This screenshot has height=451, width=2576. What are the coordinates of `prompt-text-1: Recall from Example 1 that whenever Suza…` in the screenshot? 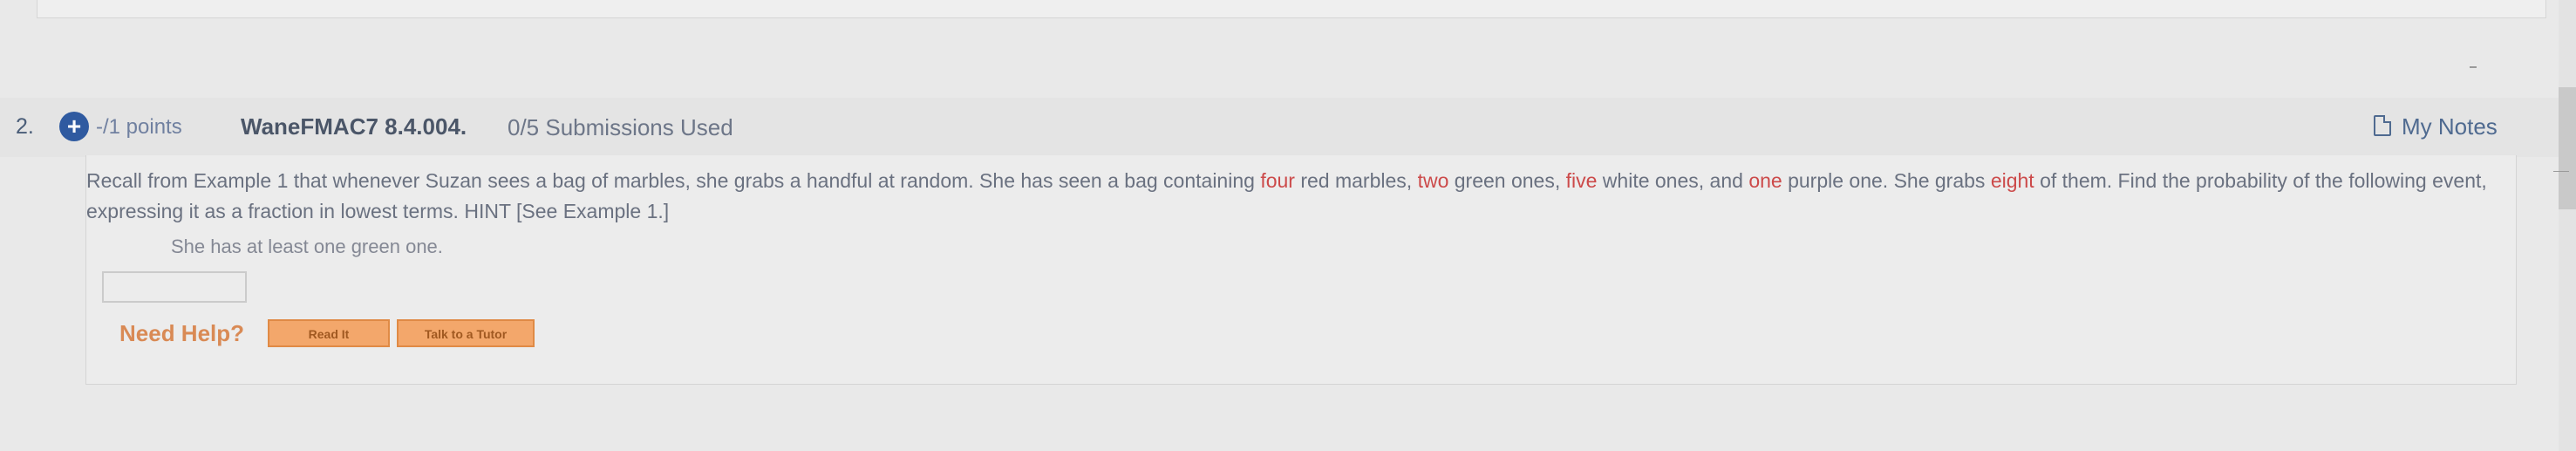 It's located at (673, 180).